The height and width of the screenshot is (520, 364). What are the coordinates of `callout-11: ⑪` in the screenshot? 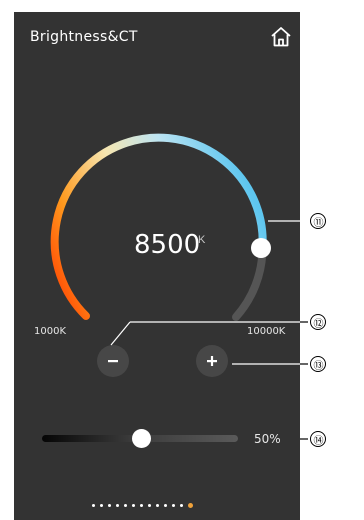 It's located at (318, 221).